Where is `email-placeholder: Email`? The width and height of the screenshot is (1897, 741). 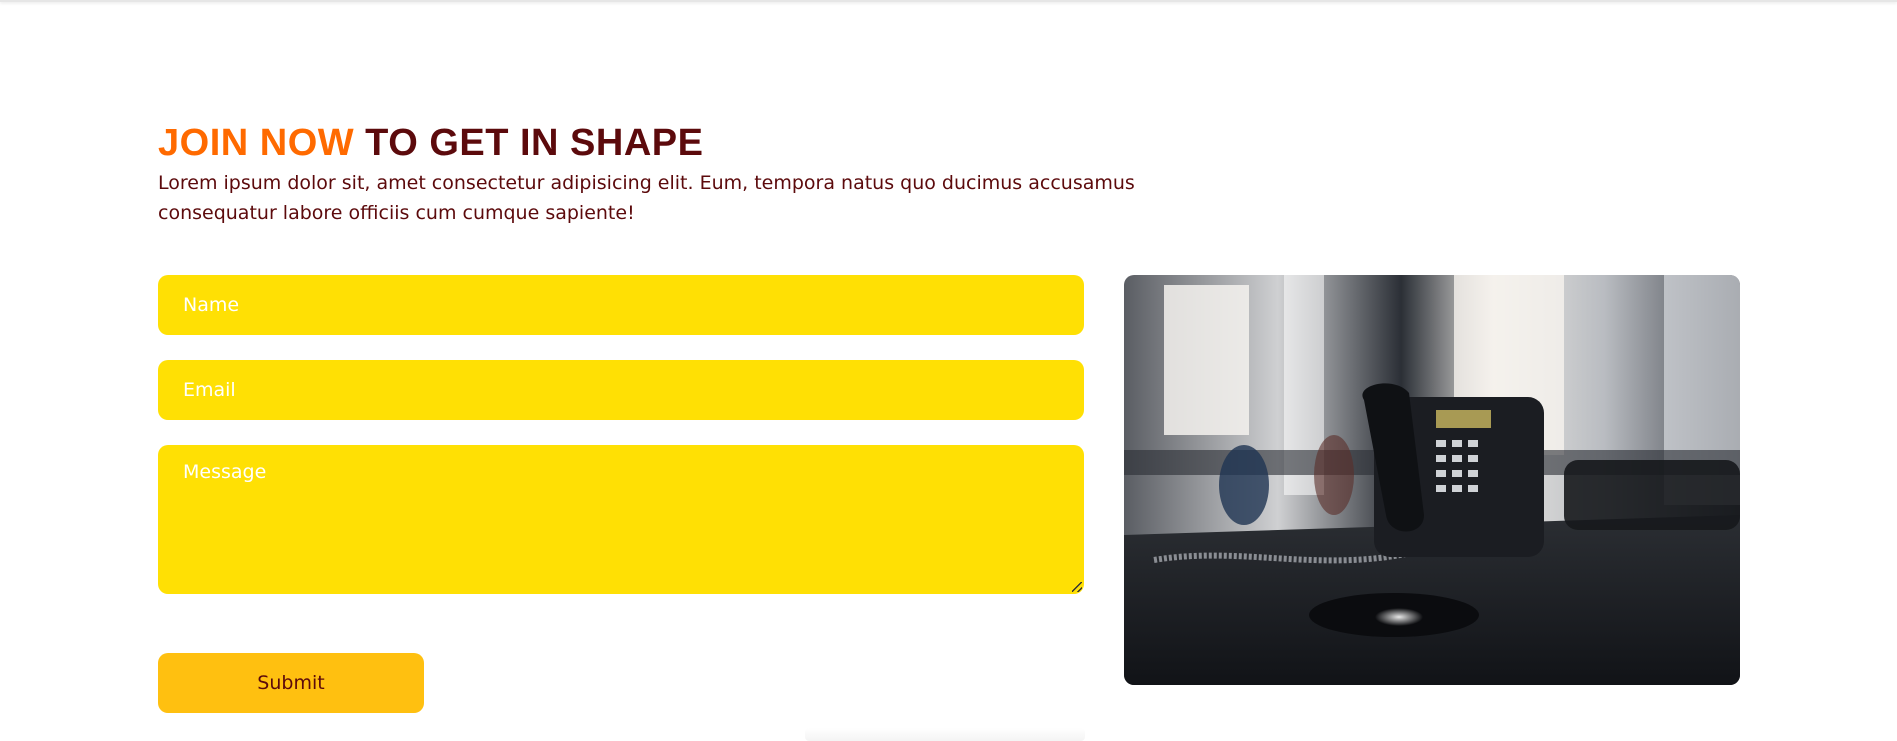 email-placeholder: Email is located at coordinates (209, 390).